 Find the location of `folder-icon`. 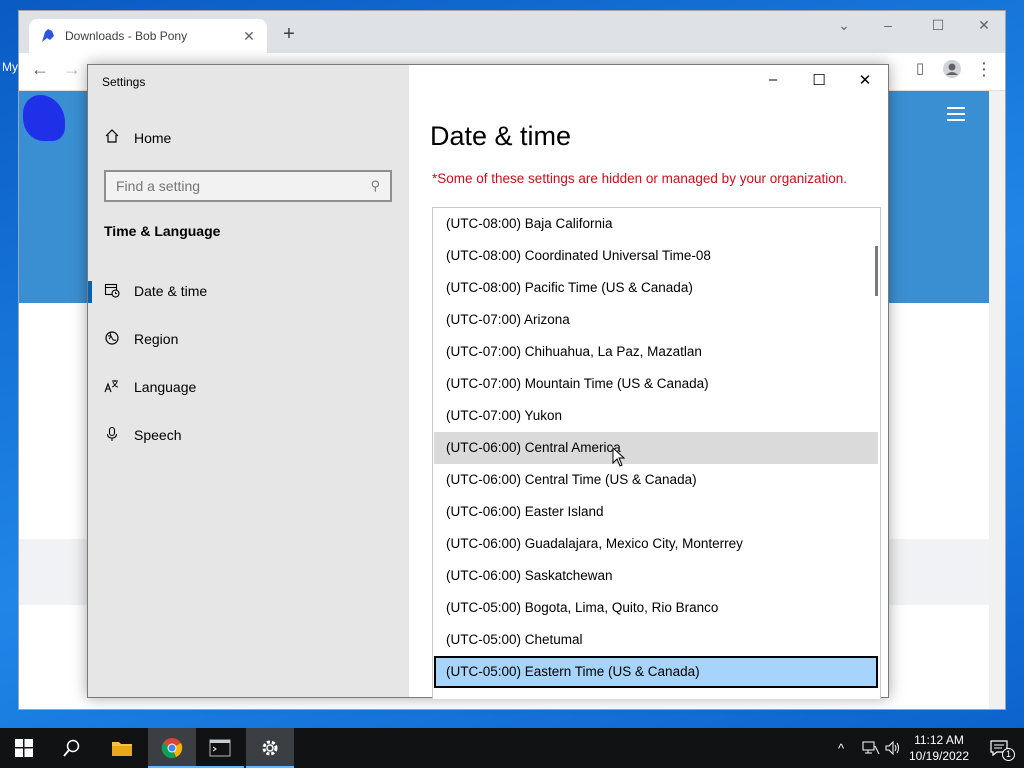

folder-icon is located at coordinates (122, 749).